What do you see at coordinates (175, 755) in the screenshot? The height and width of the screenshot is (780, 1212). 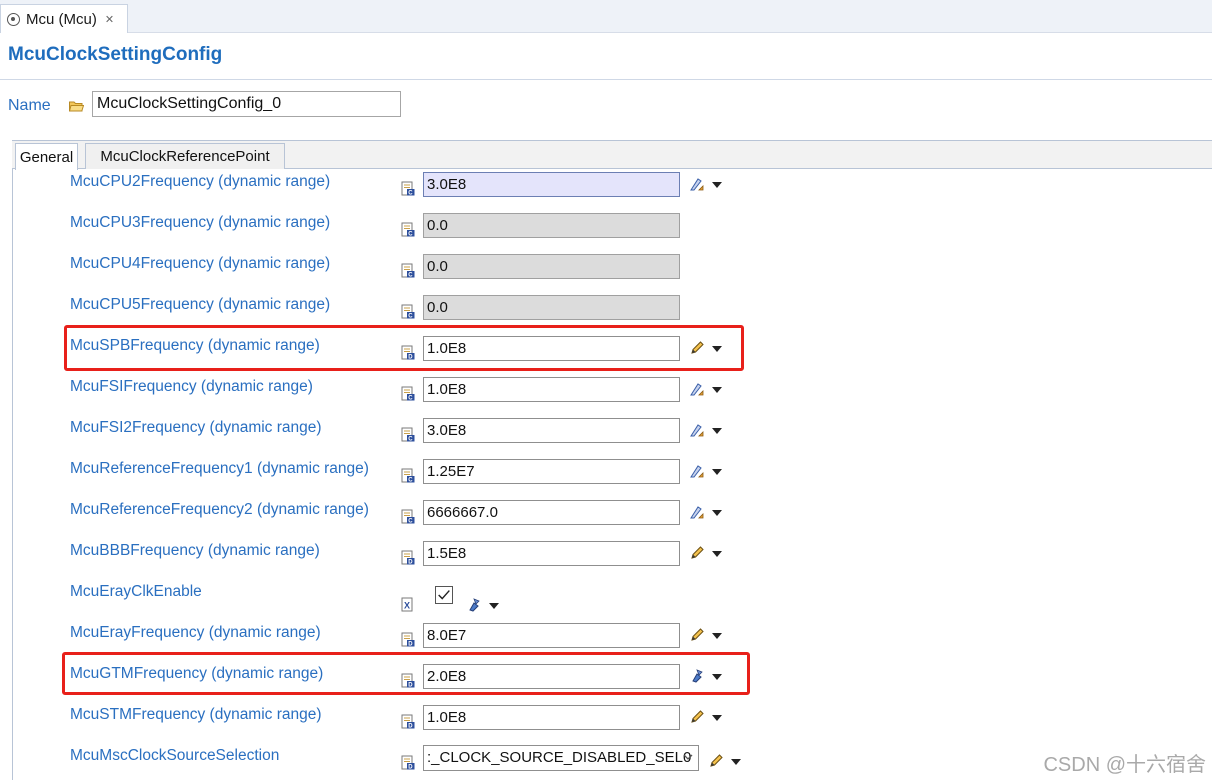 I see `param-label: McuMscClockSourceSelection` at bounding box center [175, 755].